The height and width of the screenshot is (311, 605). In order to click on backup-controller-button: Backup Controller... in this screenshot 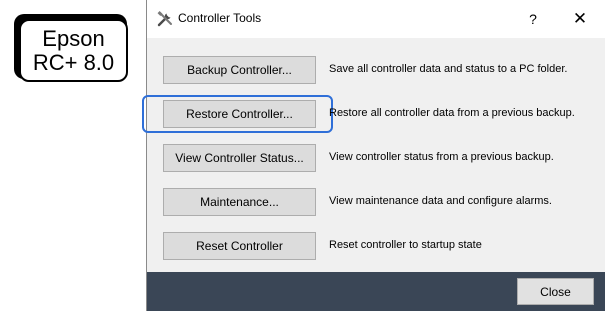, I will do `click(239, 70)`.